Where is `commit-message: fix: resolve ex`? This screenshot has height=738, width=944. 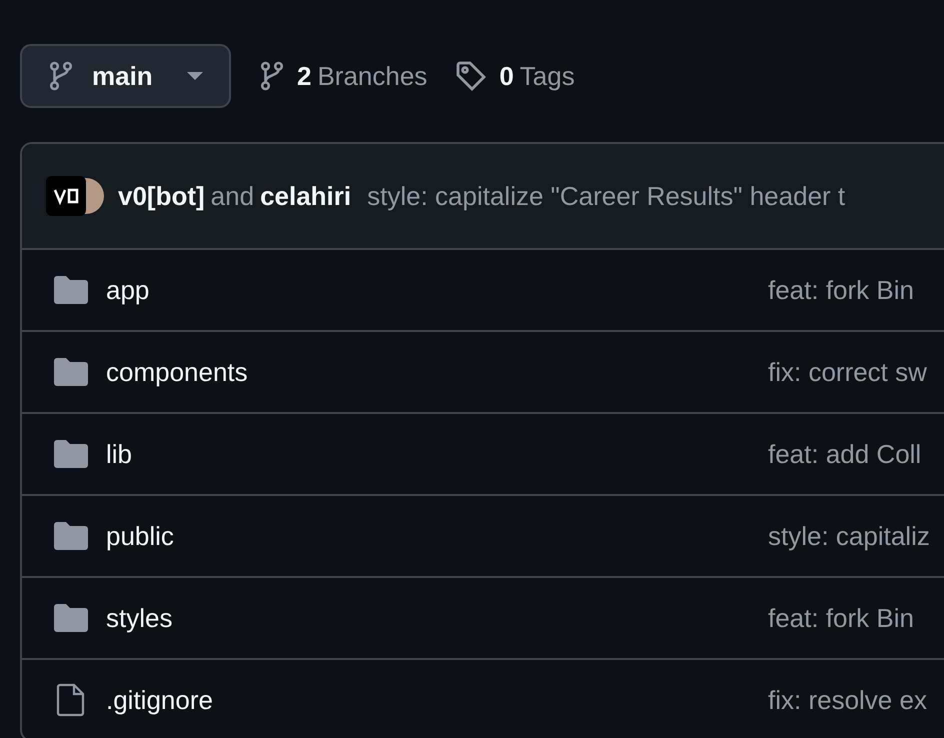 commit-message: fix: resolve ex is located at coordinates (856, 700).